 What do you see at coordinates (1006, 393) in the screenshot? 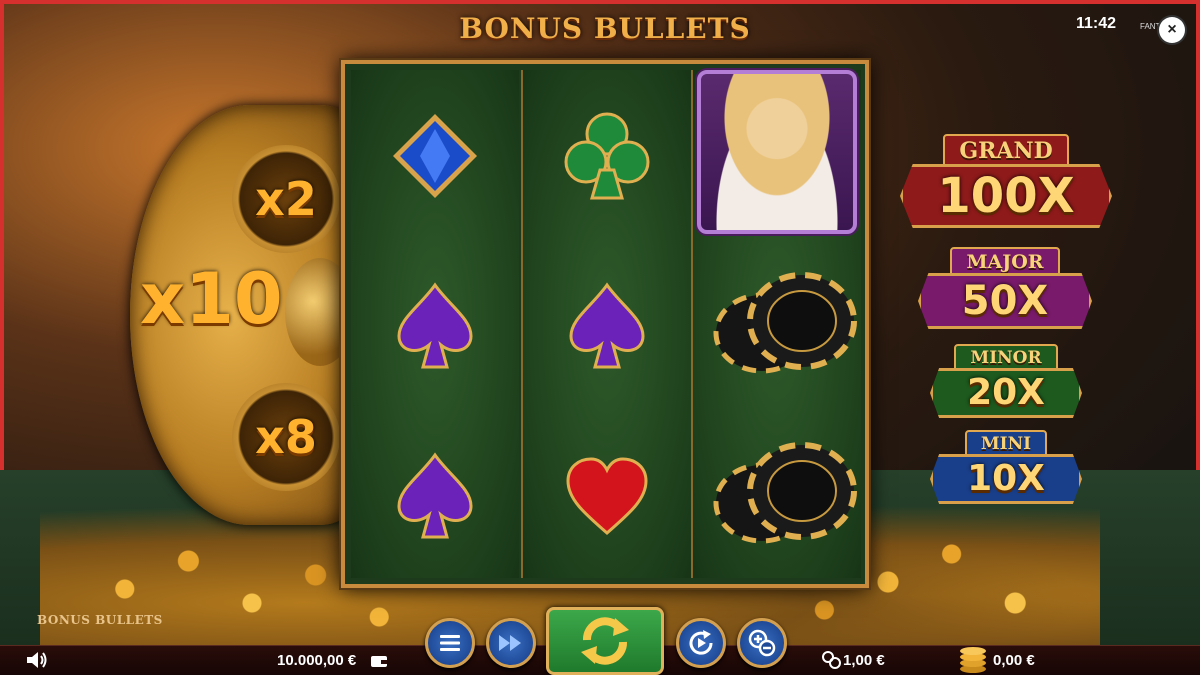
I see `jackpot-minor-value: 20X` at bounding box center [1006, 393].